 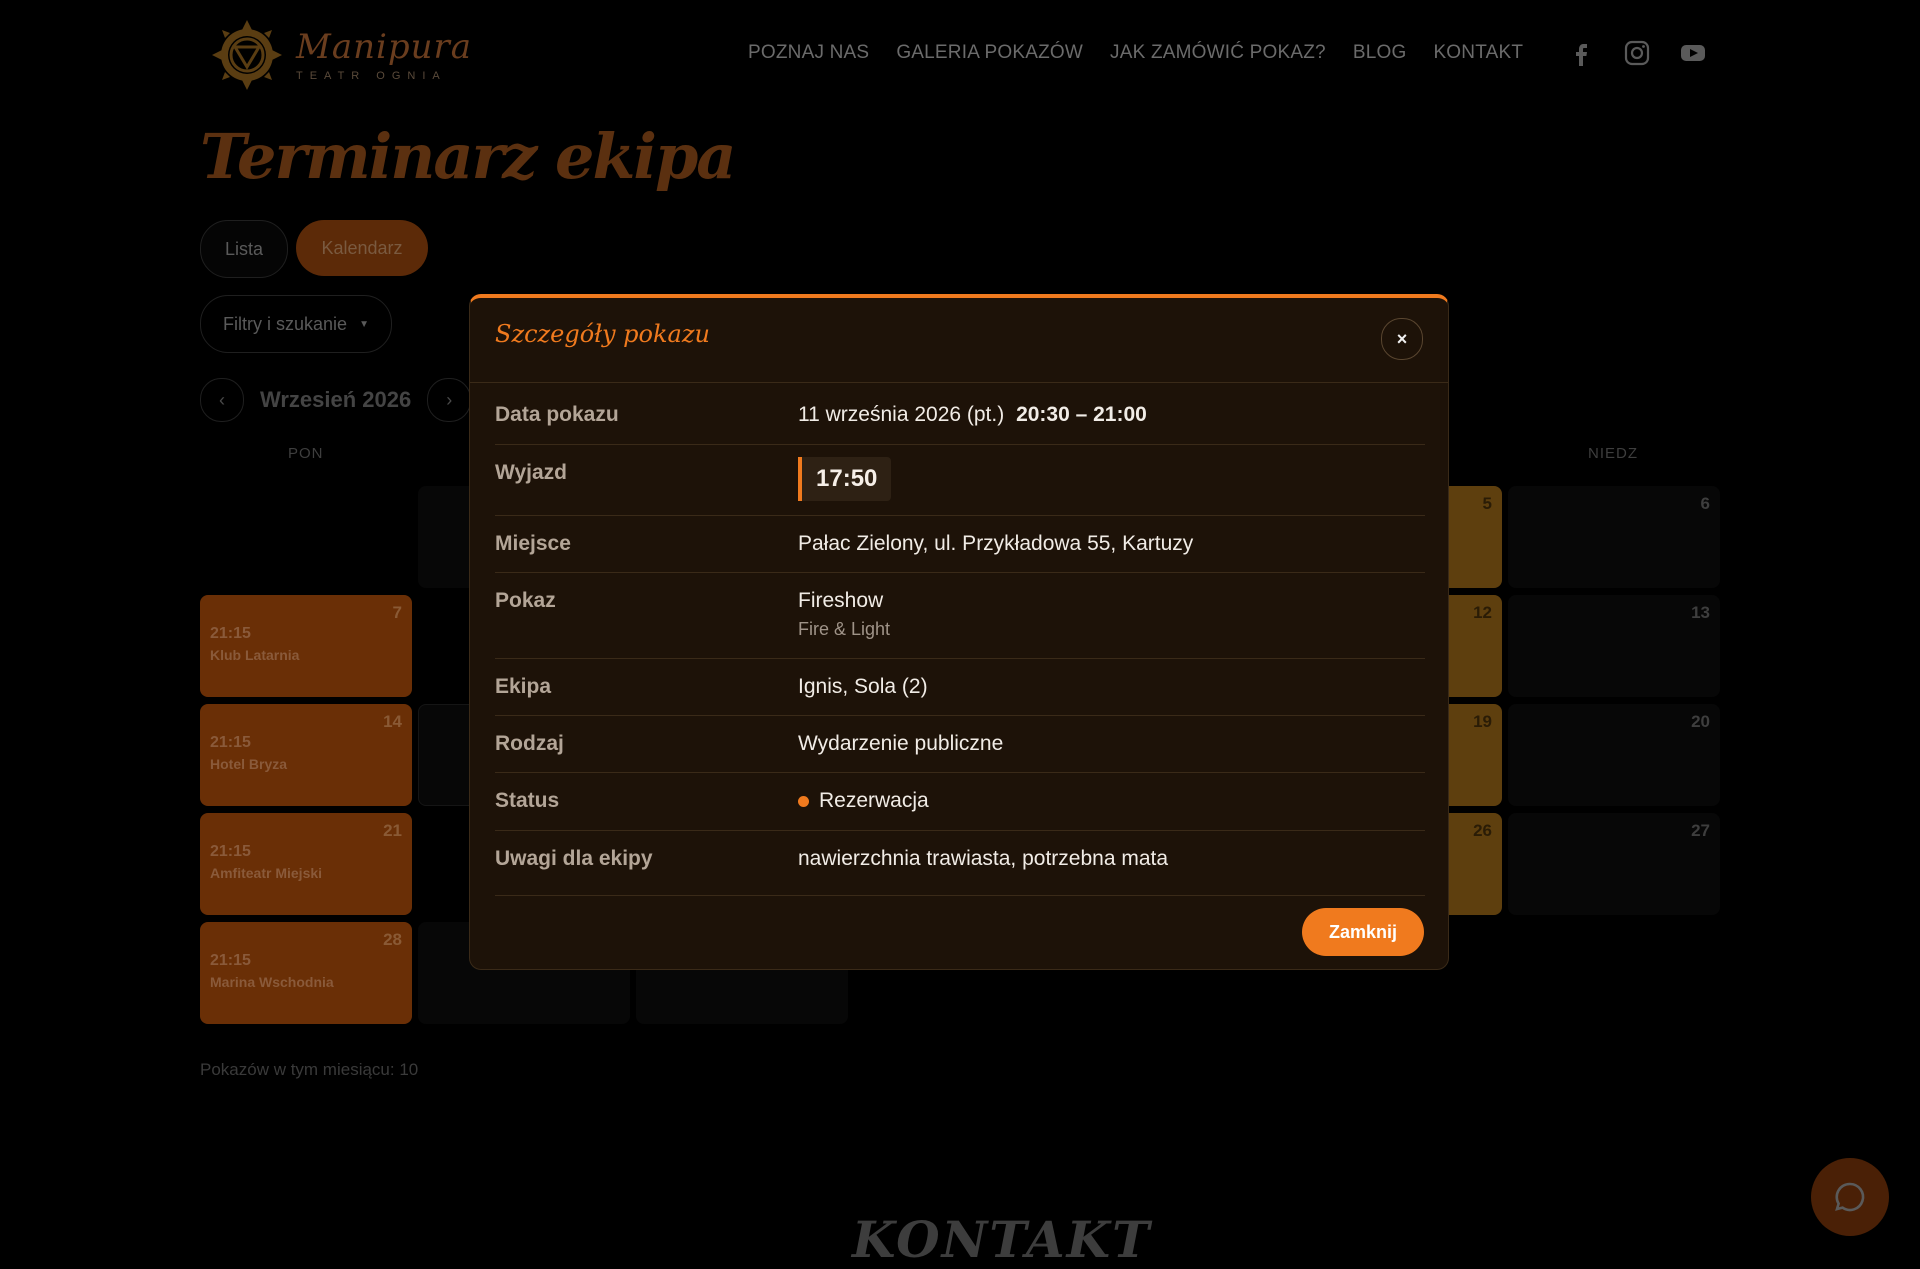 What do you see at coordinates (960, 616) in the screenshot?
I see `row-show: Pokaz Fireshow Fire & Light` at bounding box center [960, 616].